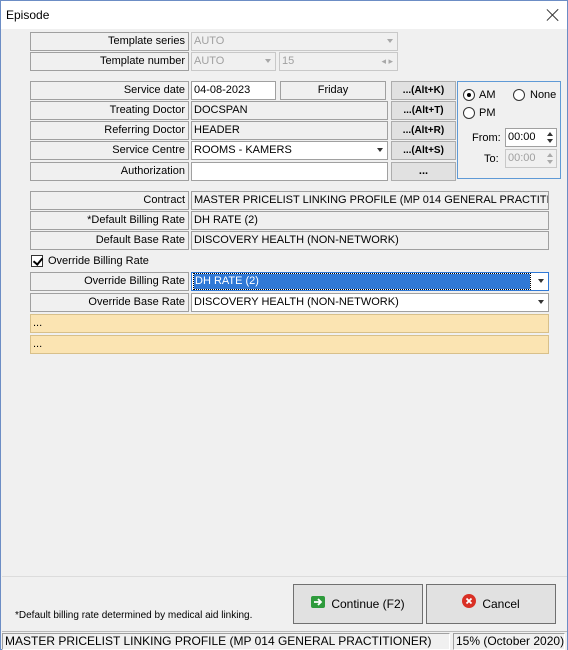 Image resolution: width=568 pixels, height=650 pixels. What do you see at coordinates (362, 281) in the screenshot?
I see `override-billing-rate-value: DH RATE (2)` at bounding box center [362, 281].